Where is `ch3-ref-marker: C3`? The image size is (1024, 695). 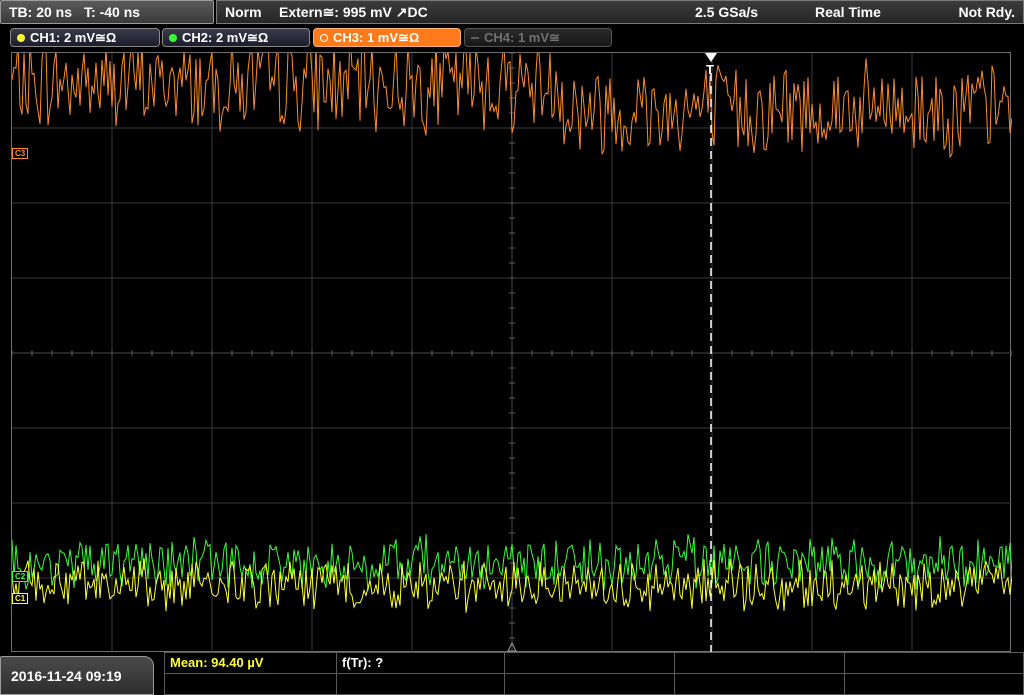
ch3-ref-marker: C3 is located at coordinates (20, 153).